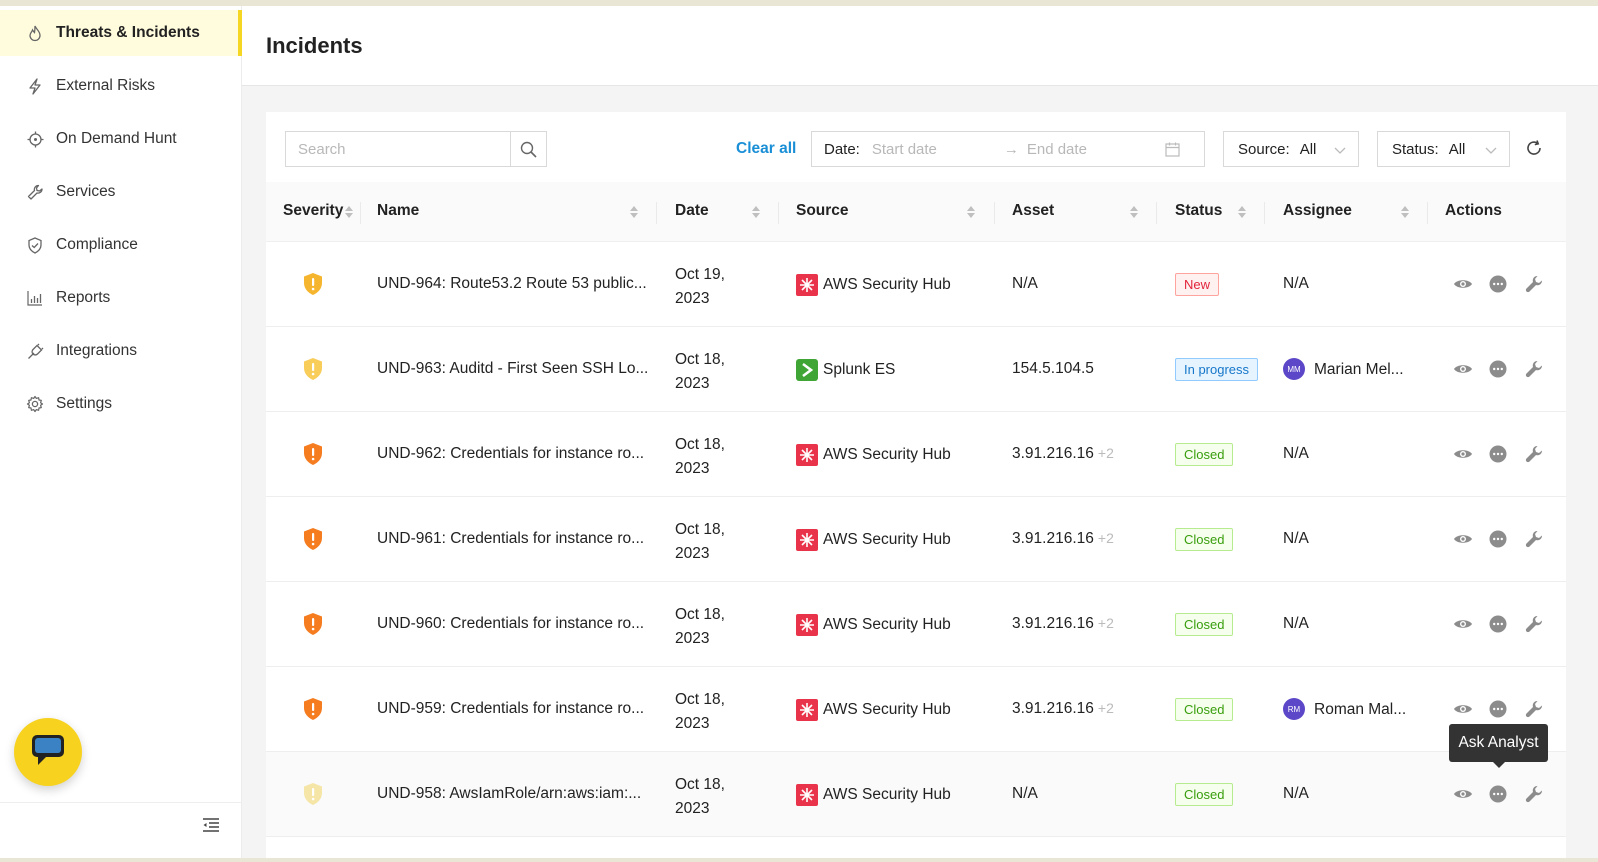 The image size is (1598, 862). I want to click on asset-cell: 154.5.104.5, so click(1053, 369).